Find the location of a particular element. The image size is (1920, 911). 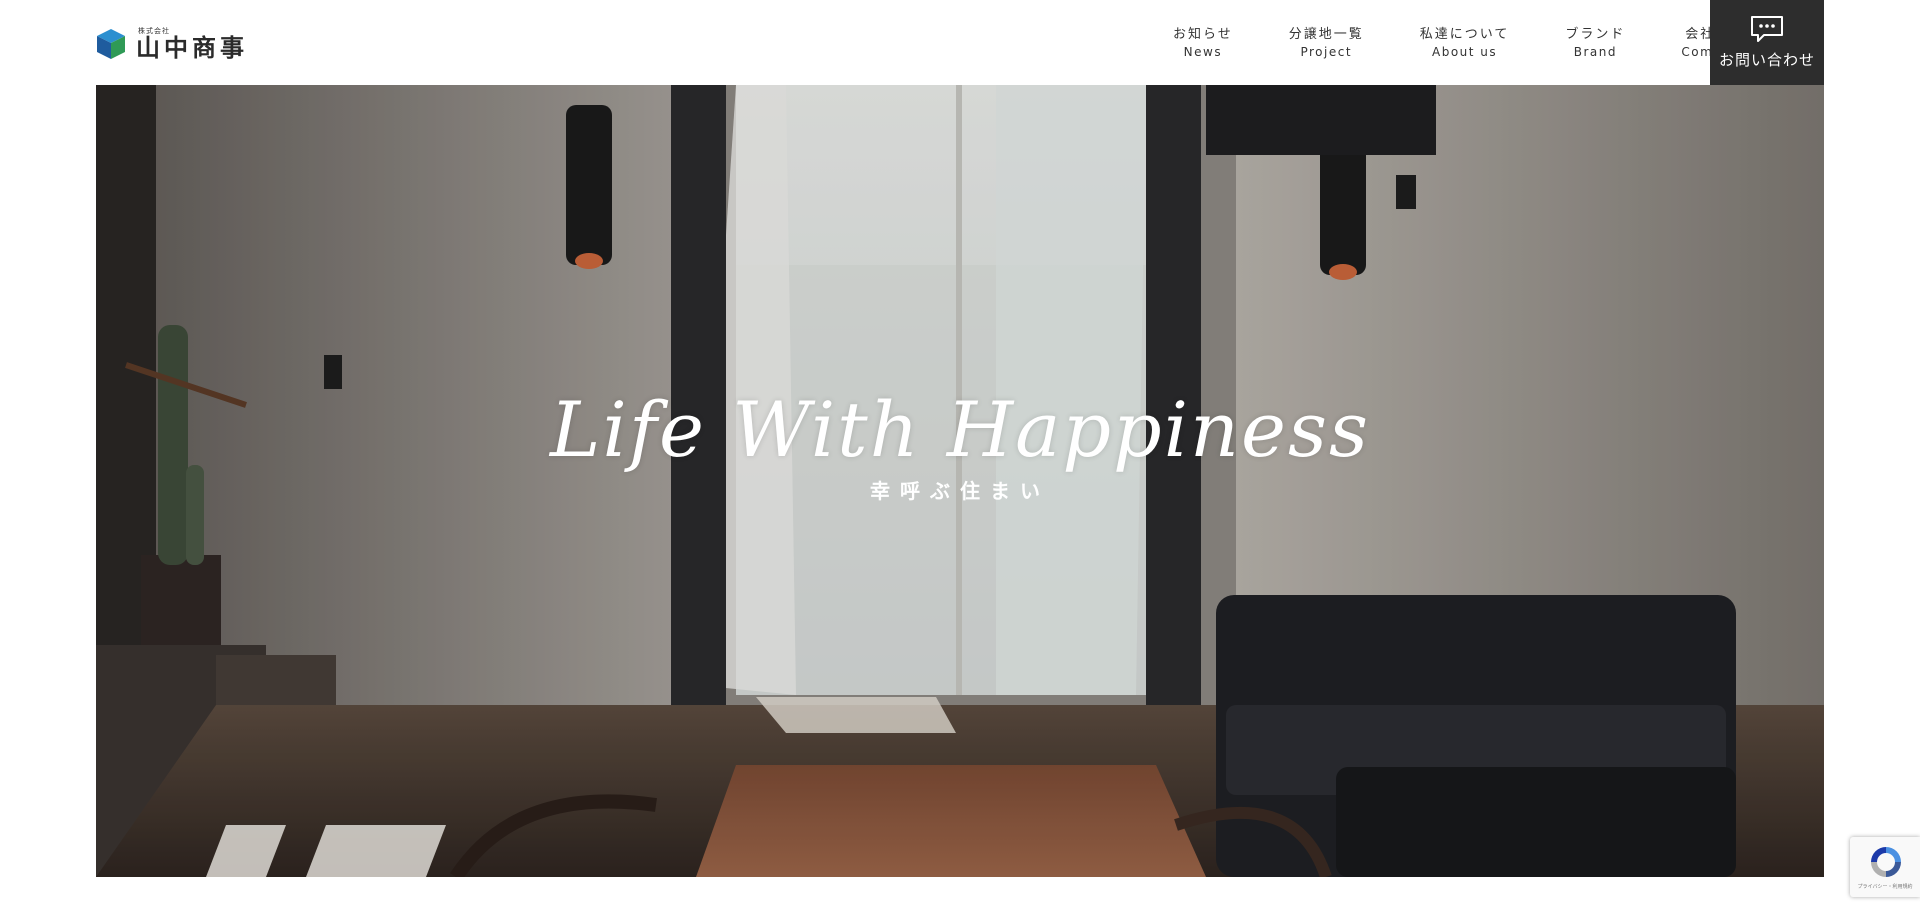

logo-company-name: 山中商事 is located at coordinates (192, 48).